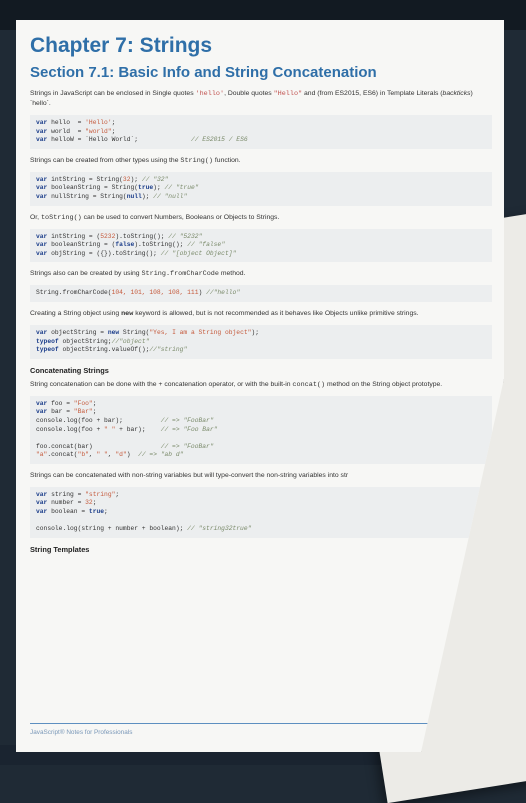  What do you see at coordinates (261, 180) in the screenshot?
I see `code-line: var intString = String(32); // "32"` at bounding box center [261, 180].